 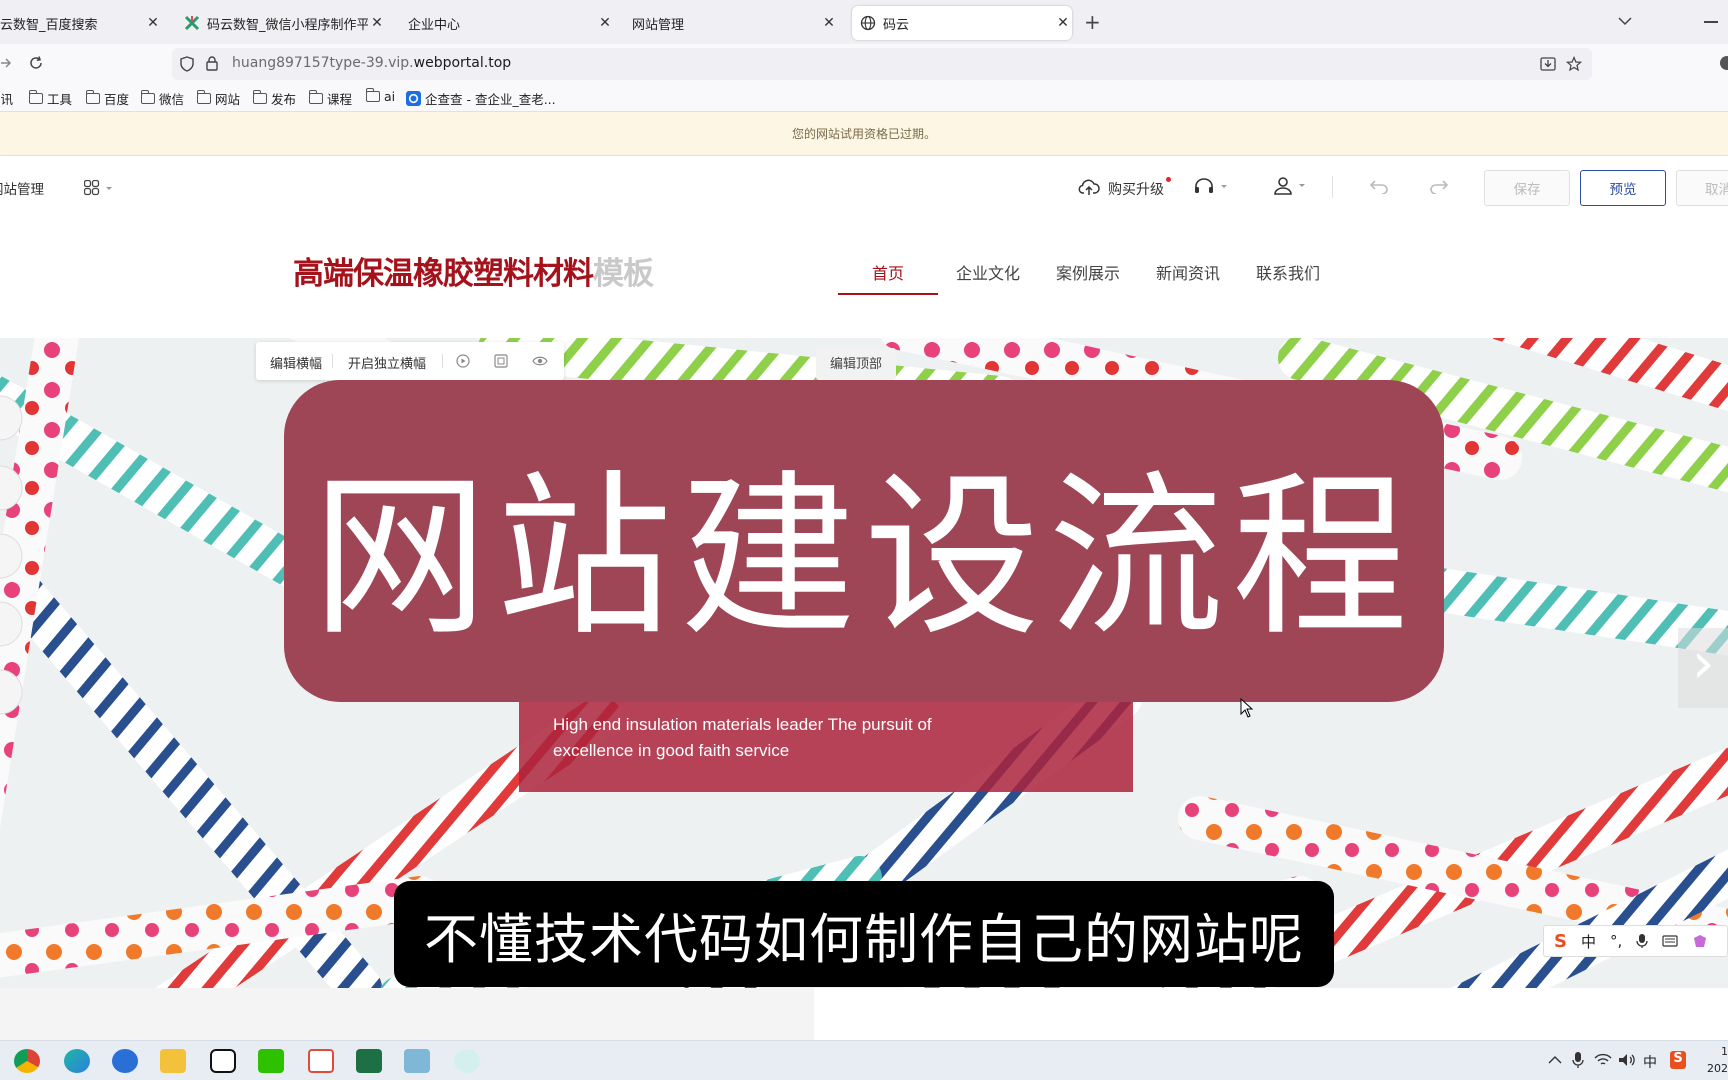 I want to click on bookmark-folder: 网站, so click(x=218, y=98).